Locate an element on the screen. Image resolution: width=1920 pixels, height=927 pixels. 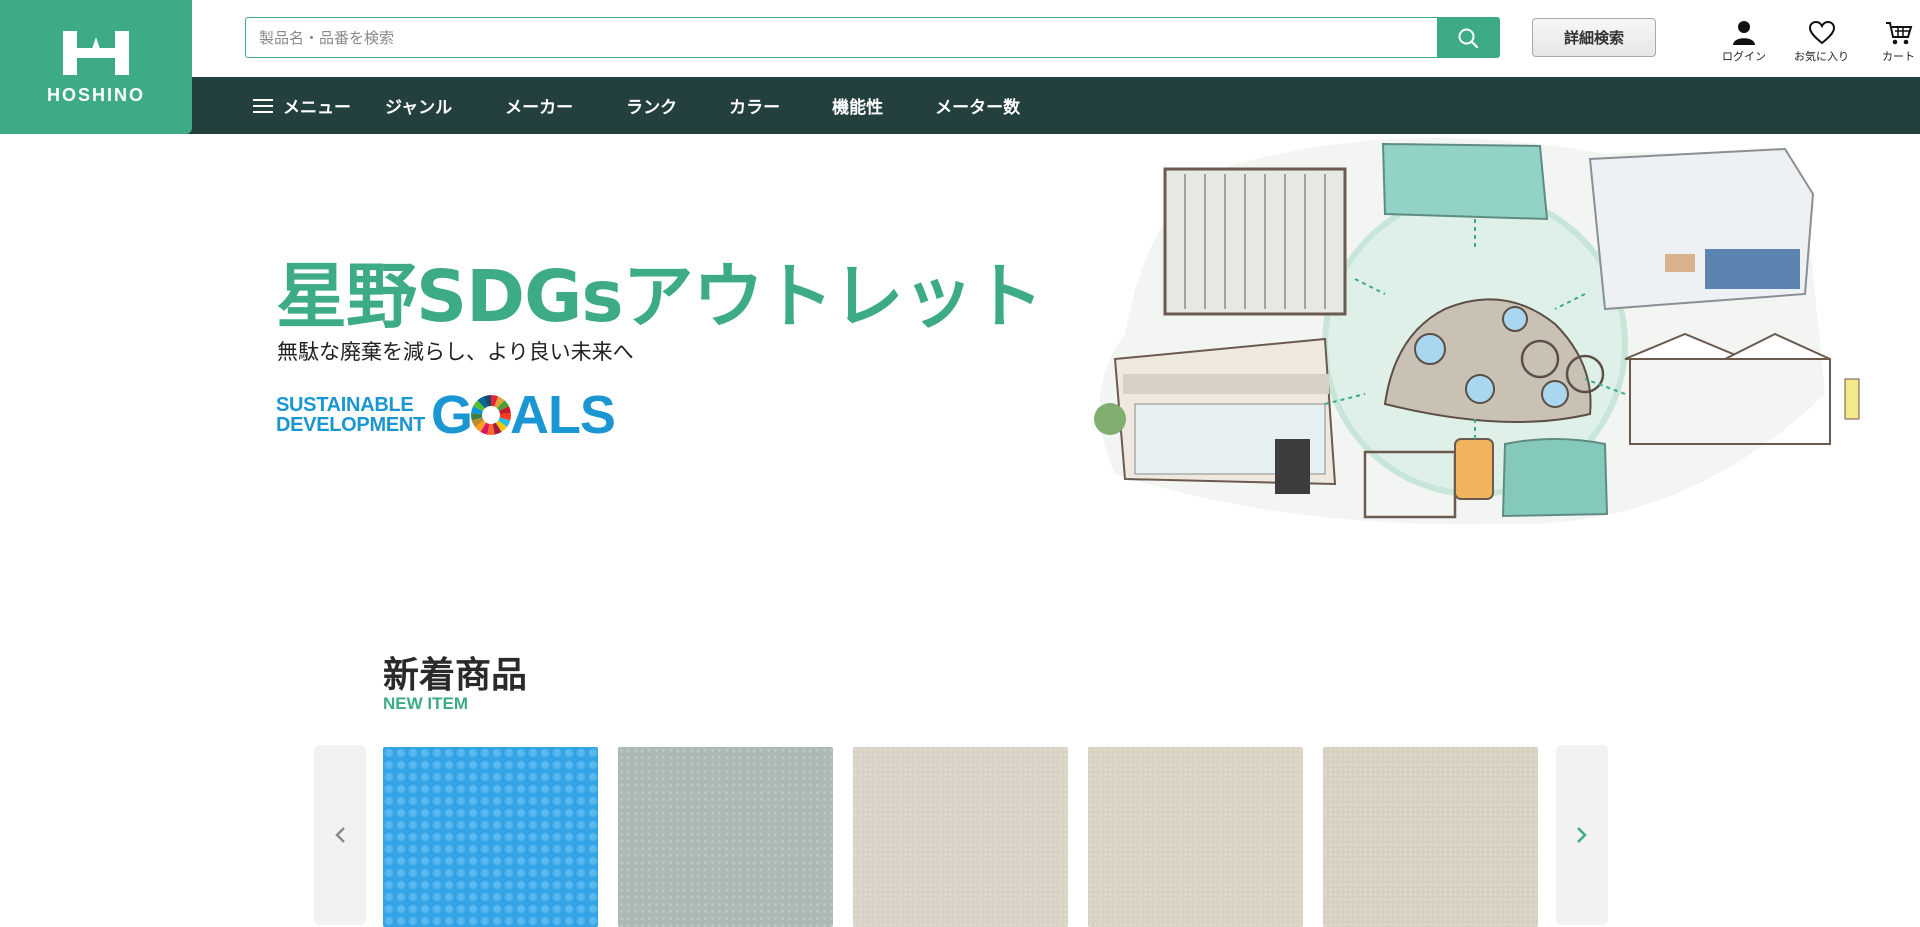
login-link: ログイン is located at coordinates (1744, 42).